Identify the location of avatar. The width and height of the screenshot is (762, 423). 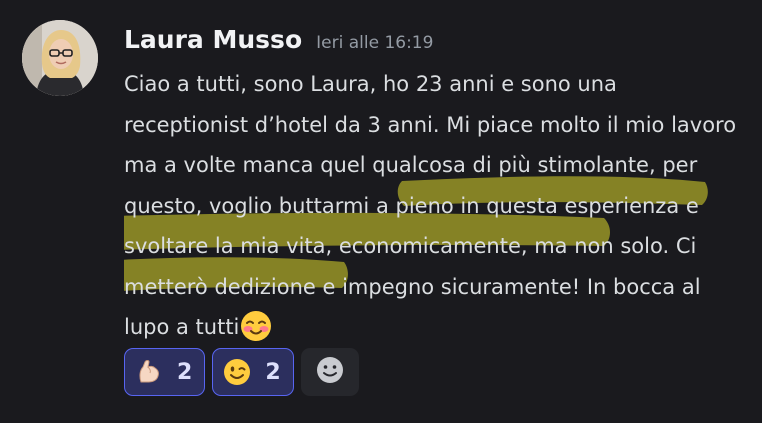
(60, 58).